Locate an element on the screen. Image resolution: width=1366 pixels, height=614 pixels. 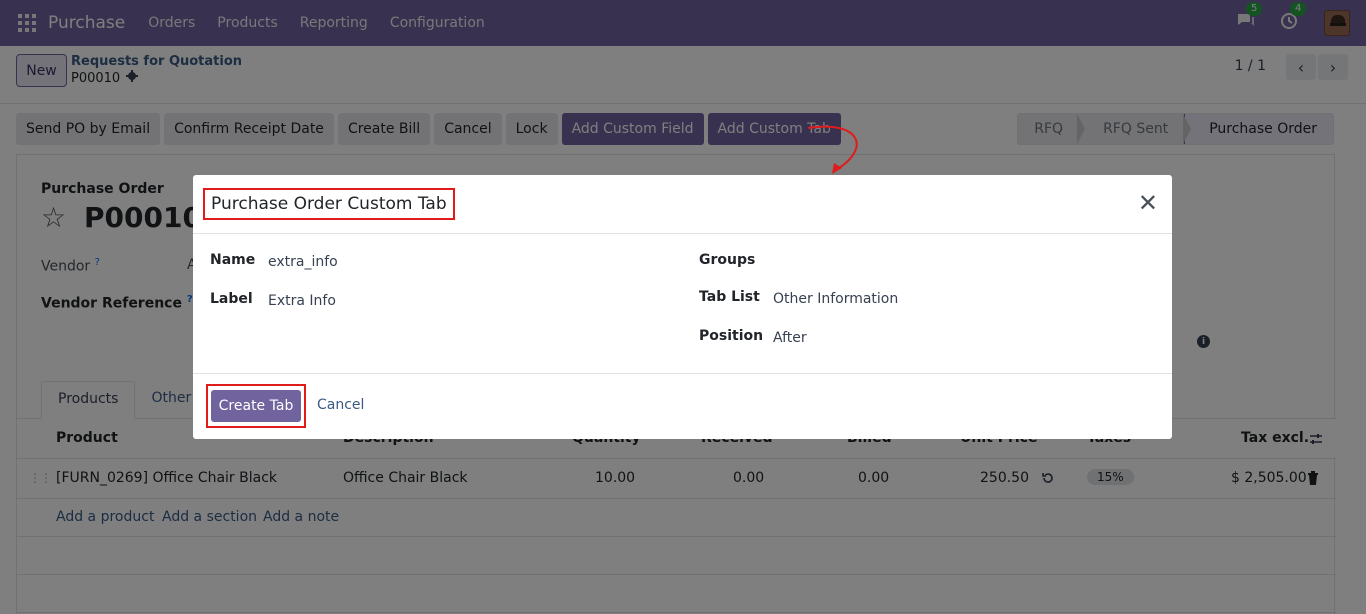
name-field: extra_info is located at coordinates (303, 262).